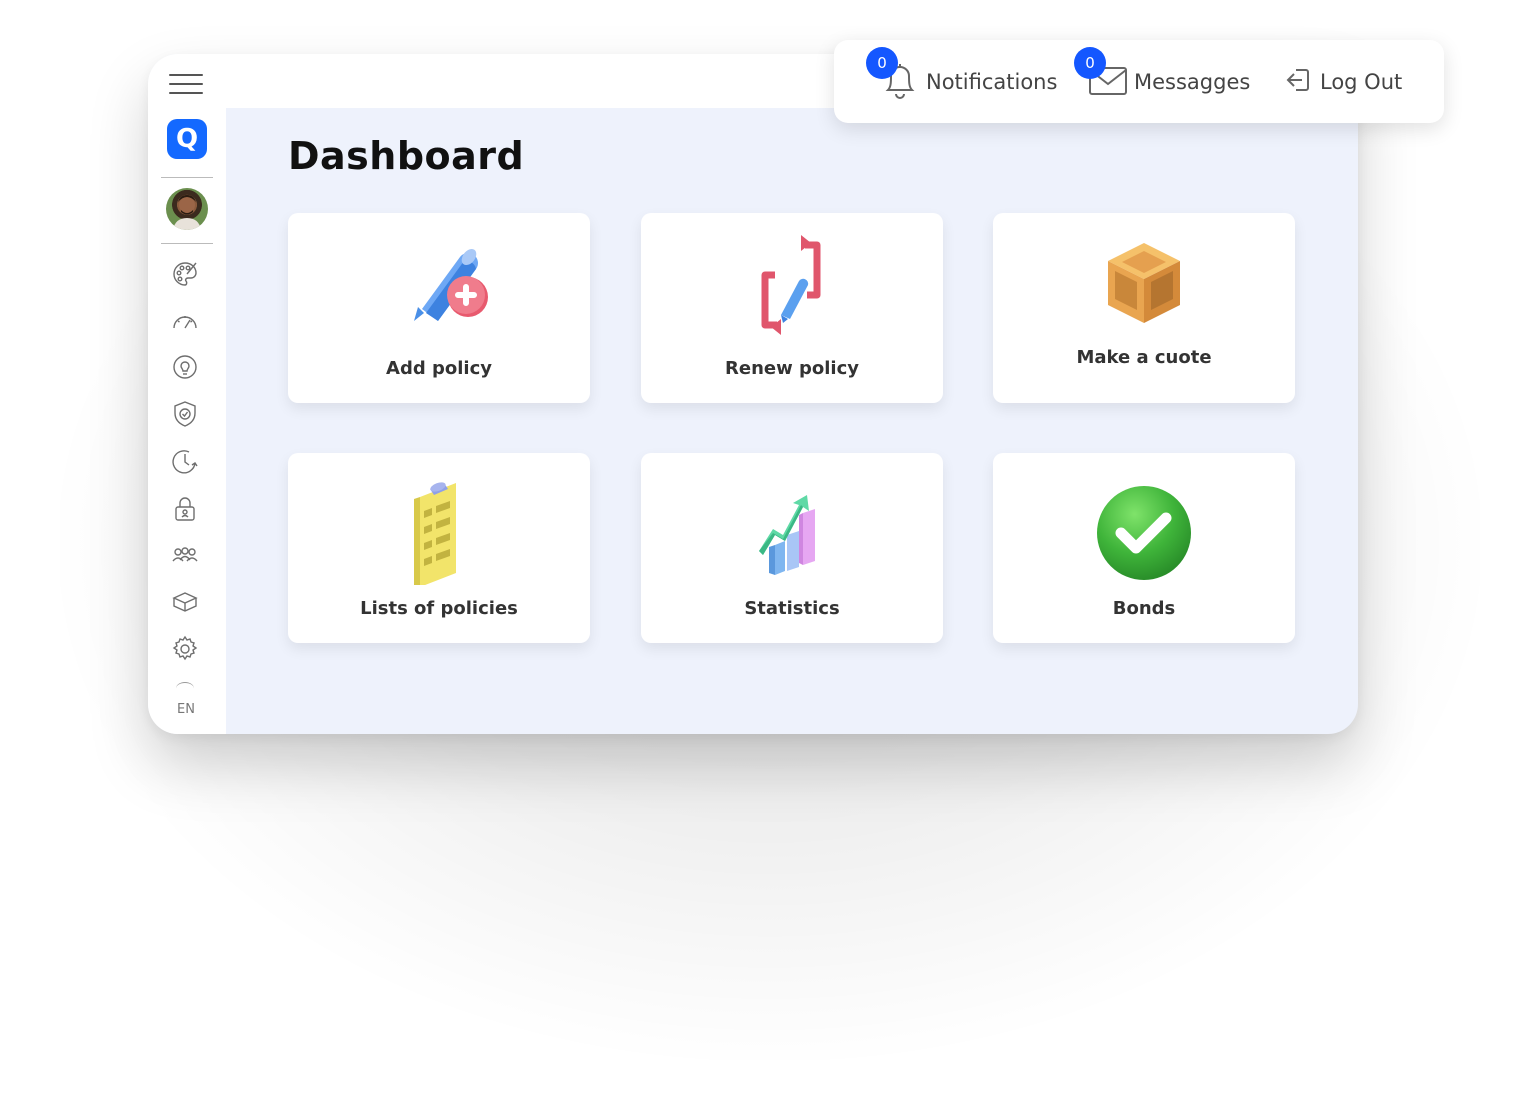  Describe the element at coordinates (187, 394) in the screenshot. I see `sidebar: Q EN` at that location.